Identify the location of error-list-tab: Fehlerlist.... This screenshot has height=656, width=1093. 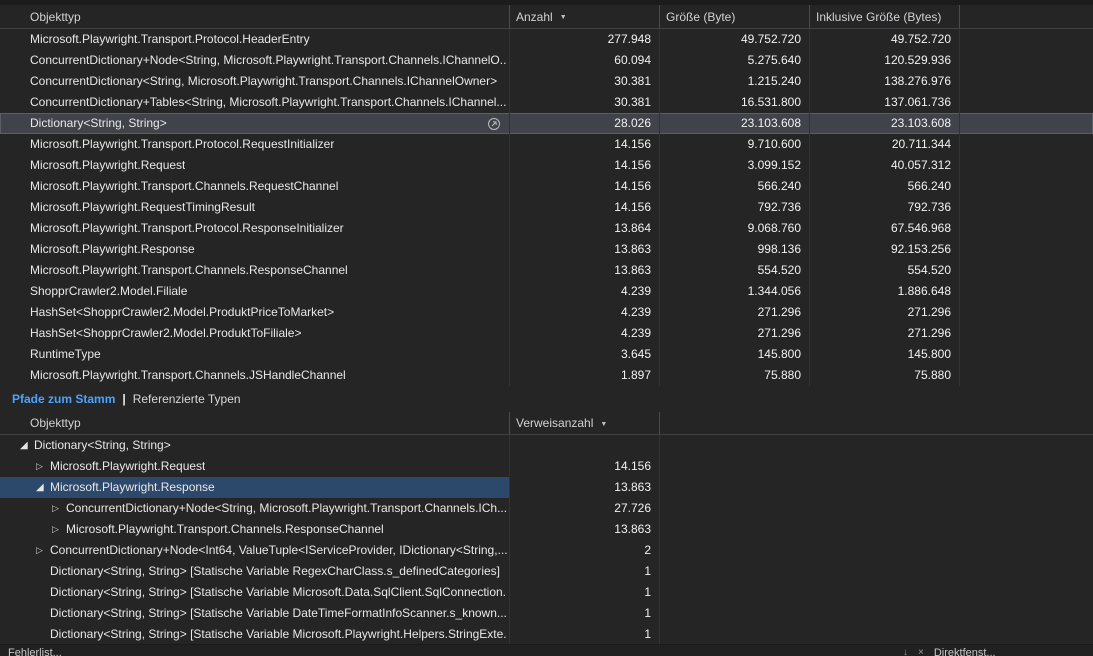
(35, 651).